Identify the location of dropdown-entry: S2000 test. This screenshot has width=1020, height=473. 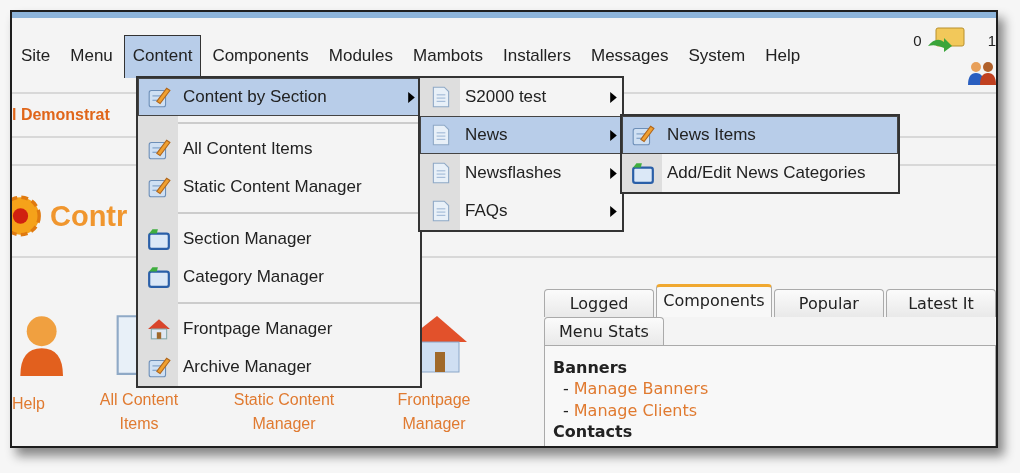
(521, 97).